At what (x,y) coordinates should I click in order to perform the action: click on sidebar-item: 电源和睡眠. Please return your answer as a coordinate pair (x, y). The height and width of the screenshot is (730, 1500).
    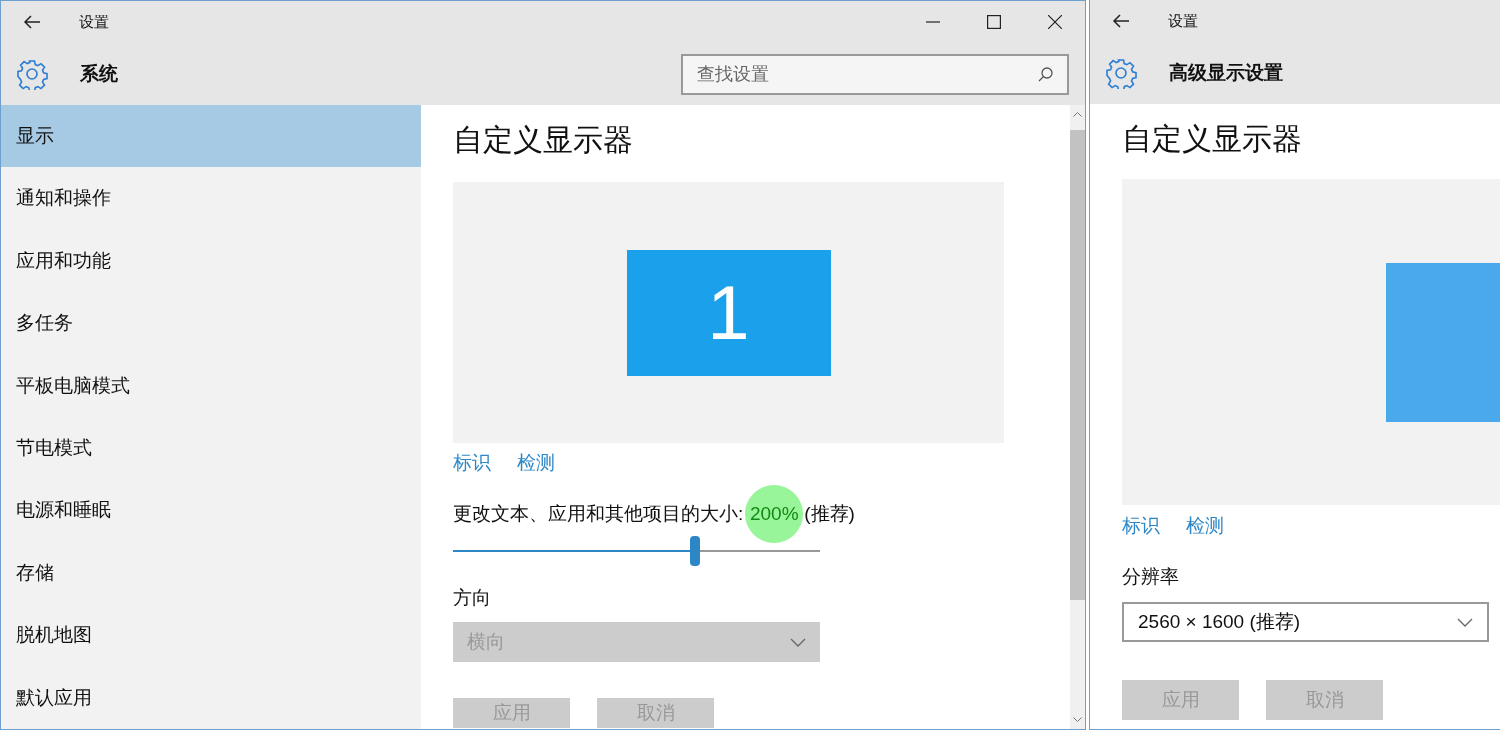
    Looking at the image, I should click on (211, 510).